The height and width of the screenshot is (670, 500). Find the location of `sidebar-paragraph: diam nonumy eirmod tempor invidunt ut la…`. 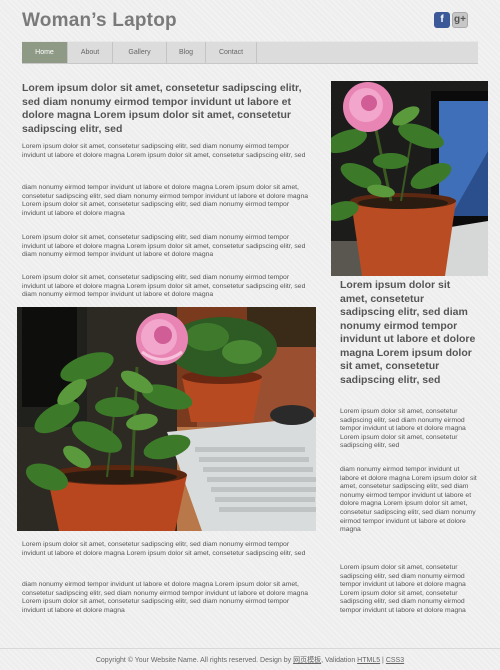

sidebar-paragraph: diam nonumy eirmod tempor invidunt ut la… is located at coordinates (408, 500).